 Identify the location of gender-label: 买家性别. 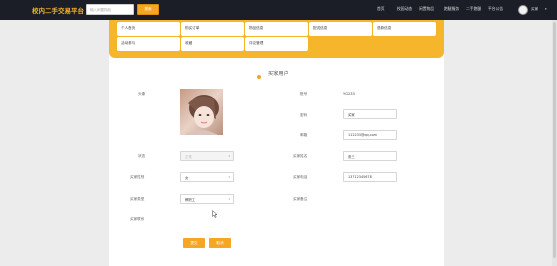
(137, 177).